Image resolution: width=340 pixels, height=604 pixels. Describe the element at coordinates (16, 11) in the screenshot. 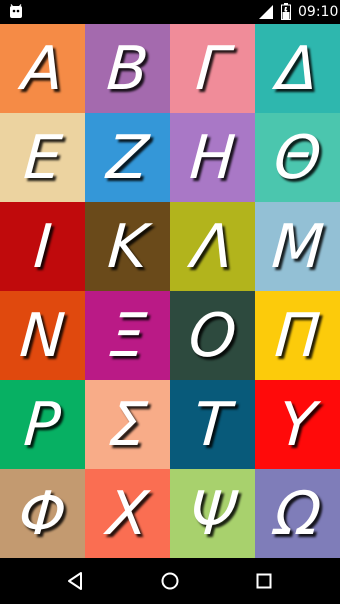

I see `android-icon` at that location.